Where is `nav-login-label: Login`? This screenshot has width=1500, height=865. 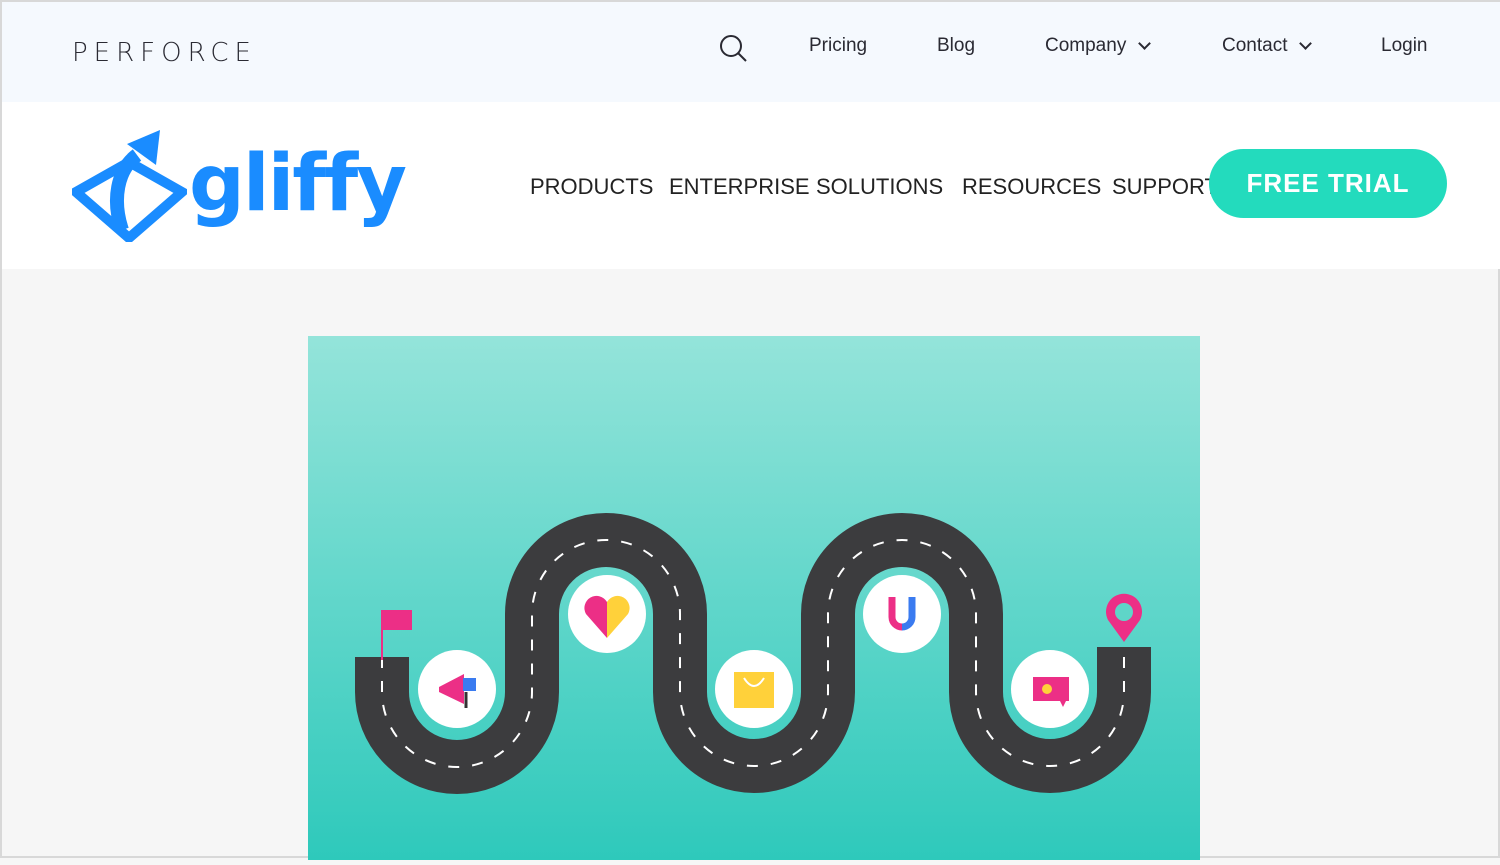
nav-login-label: Login is located at coordinates (1404, 45).